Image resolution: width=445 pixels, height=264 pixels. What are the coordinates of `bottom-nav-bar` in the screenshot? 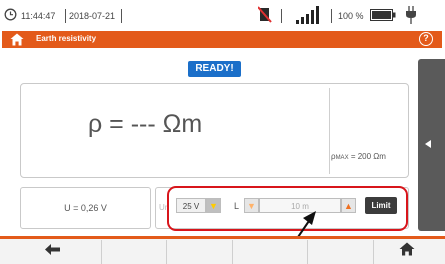 It's located at (222, 250).